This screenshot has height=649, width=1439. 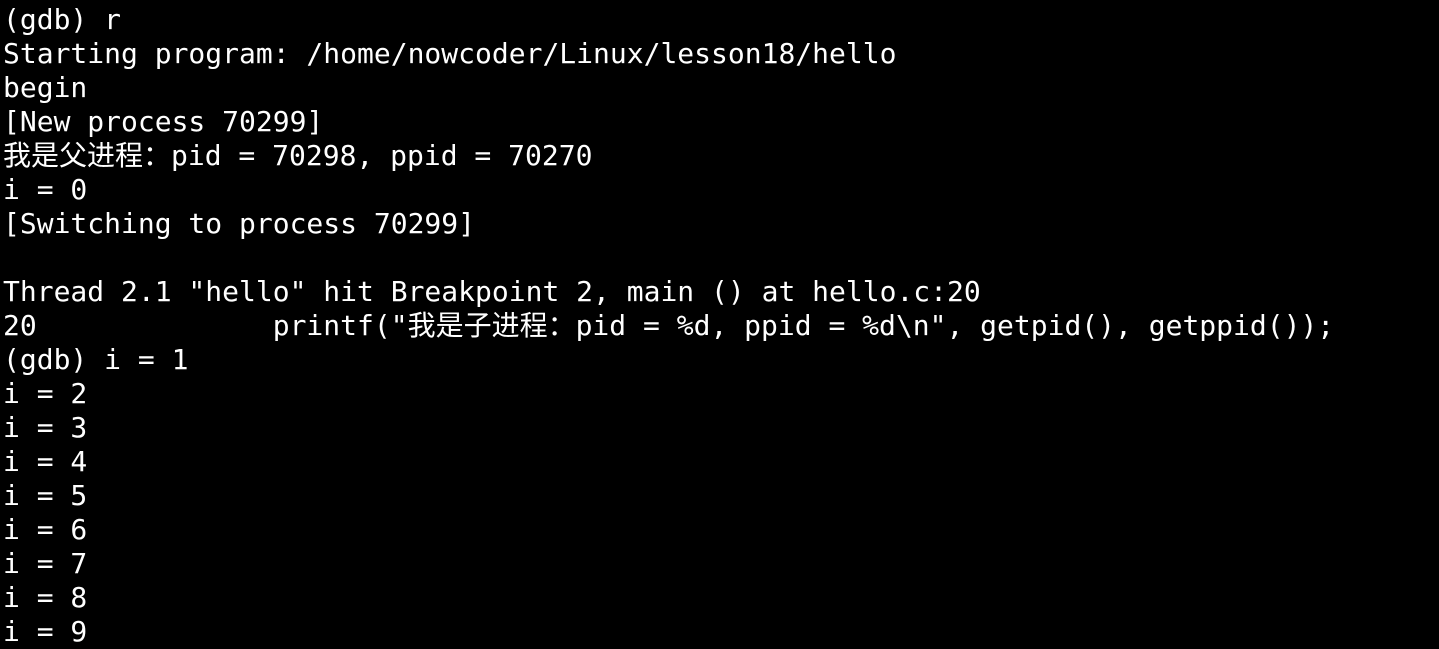 What do you see at coordinates (239, 223) in the screenshot?
I see `terminal-line: [Switching to process 70299]` at bounding box center [239, 223].